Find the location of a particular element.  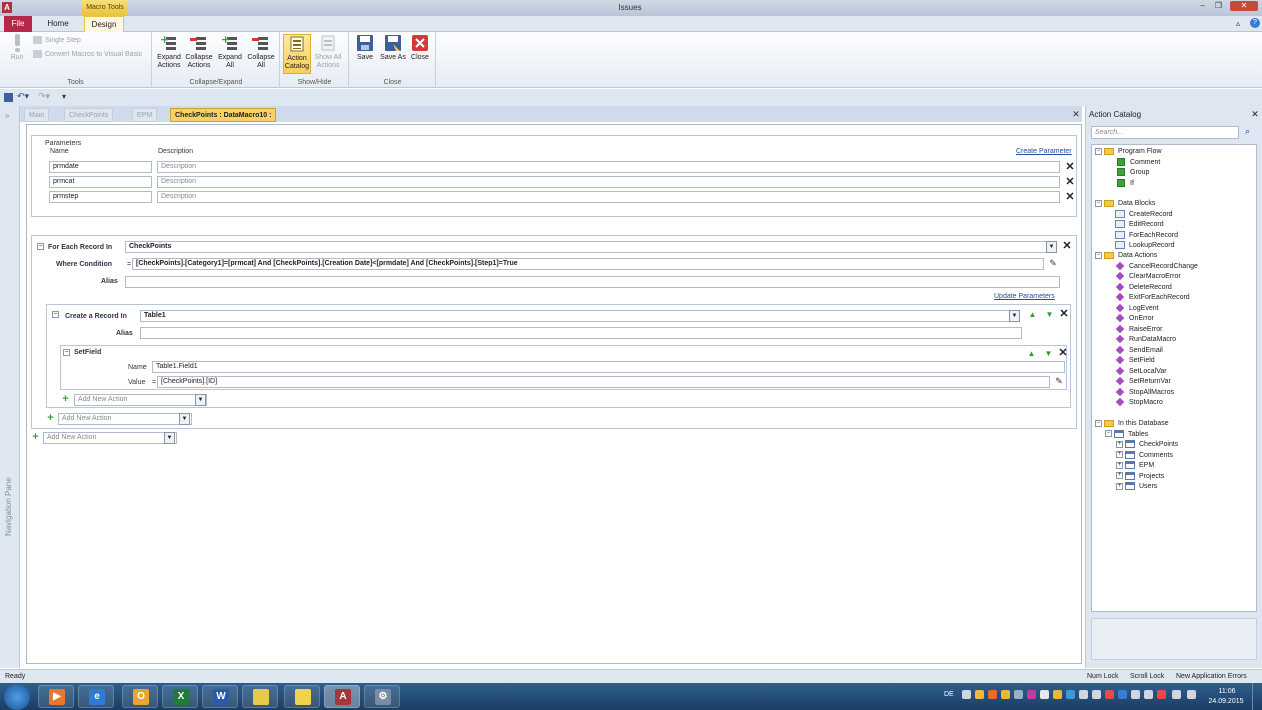

access-app-icon: A is located at coordinates (7, 7).